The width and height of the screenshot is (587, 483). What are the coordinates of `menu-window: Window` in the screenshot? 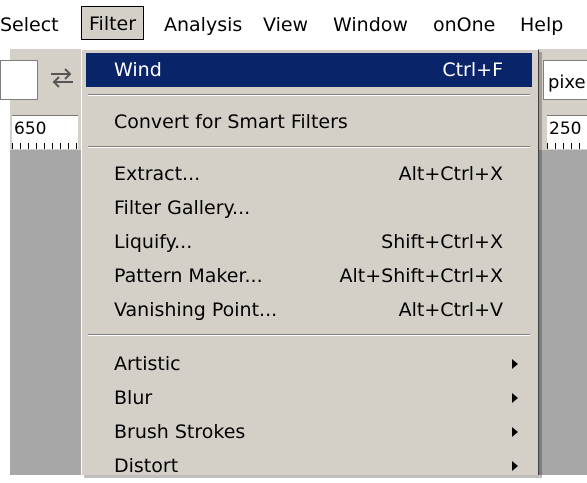 It's located at (370, 25).